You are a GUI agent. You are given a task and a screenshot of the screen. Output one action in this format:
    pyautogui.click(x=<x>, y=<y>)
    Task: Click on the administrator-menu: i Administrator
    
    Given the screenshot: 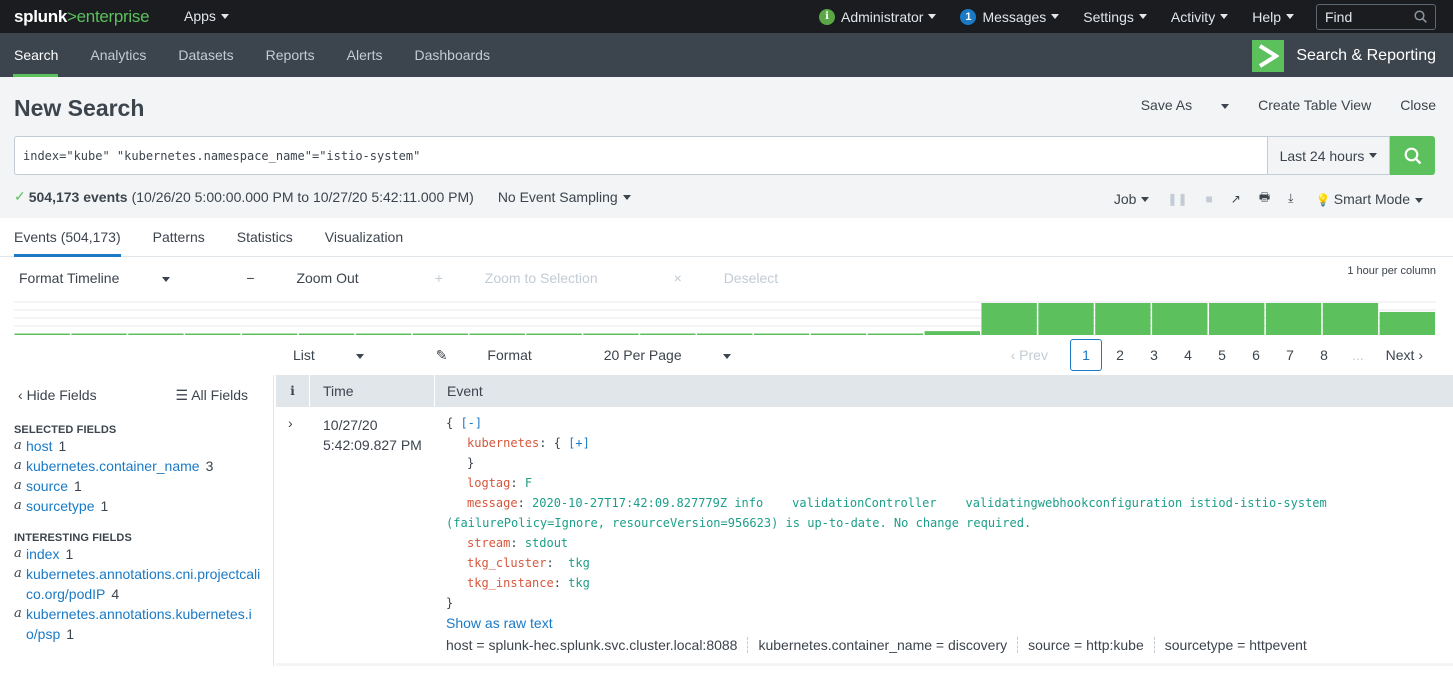 What is the action you would take?
    pyautogui.click(x=877, y=16)
    